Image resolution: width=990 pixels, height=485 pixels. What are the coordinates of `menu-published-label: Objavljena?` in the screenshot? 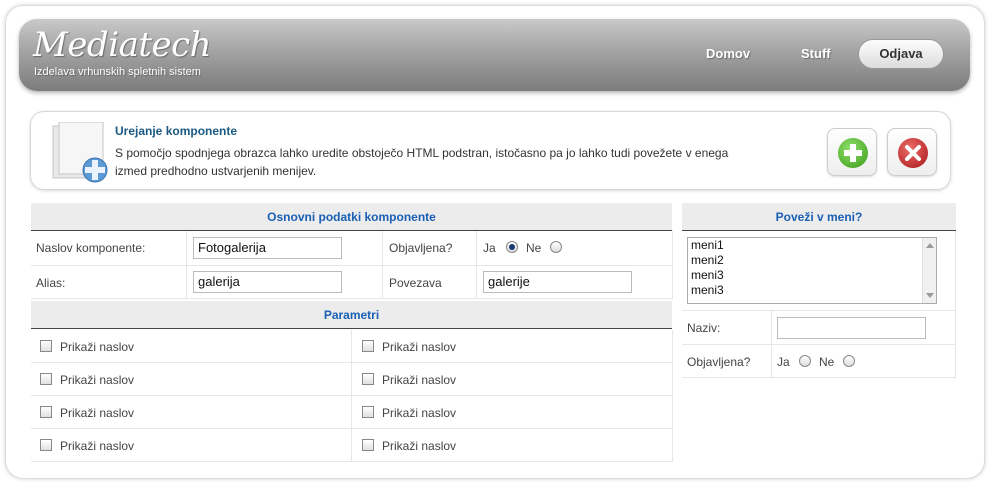 It's located at (719, 362).